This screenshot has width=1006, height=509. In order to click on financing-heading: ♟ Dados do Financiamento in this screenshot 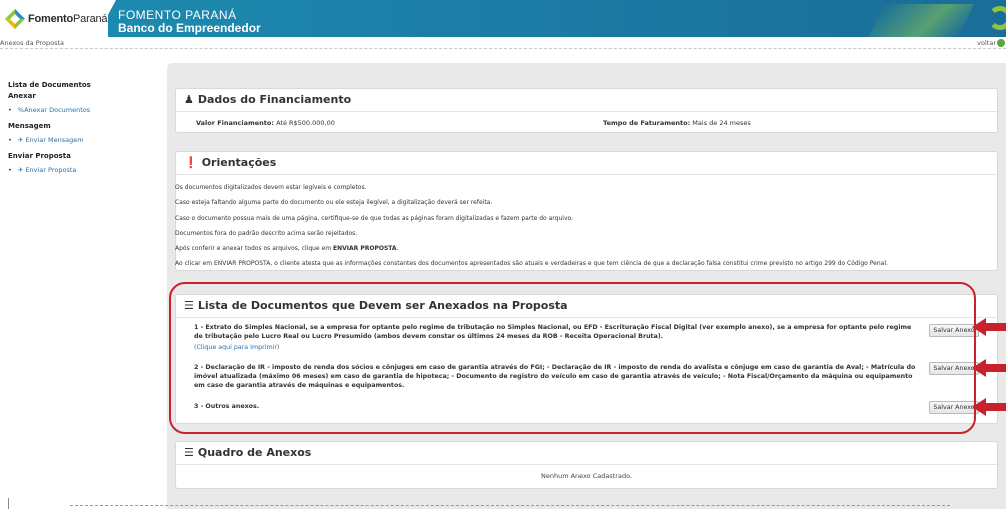, I will do `click(268, 99)`.